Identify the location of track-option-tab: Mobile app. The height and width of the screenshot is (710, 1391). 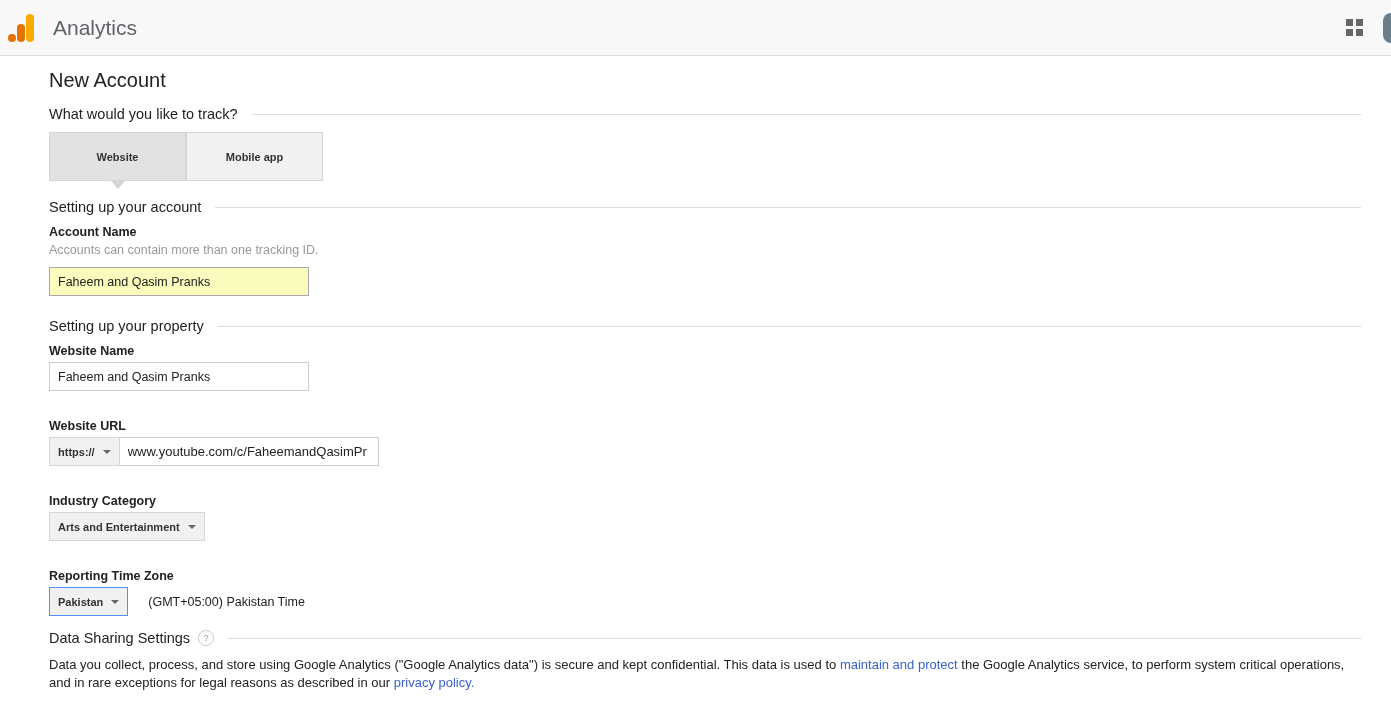
(254, 156).